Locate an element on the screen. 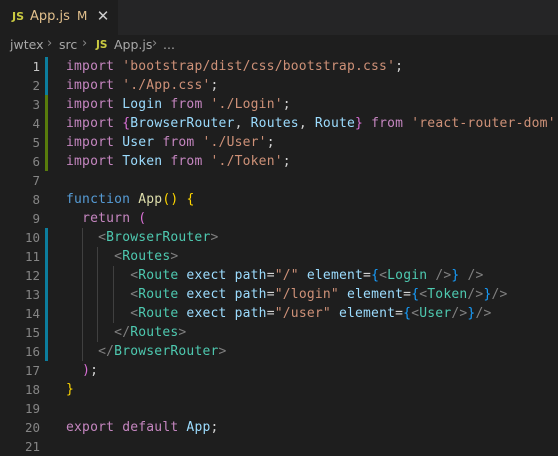 This screenshot has height=456, width=558. close-icon: ✕ is located at coordinates (103, 16).